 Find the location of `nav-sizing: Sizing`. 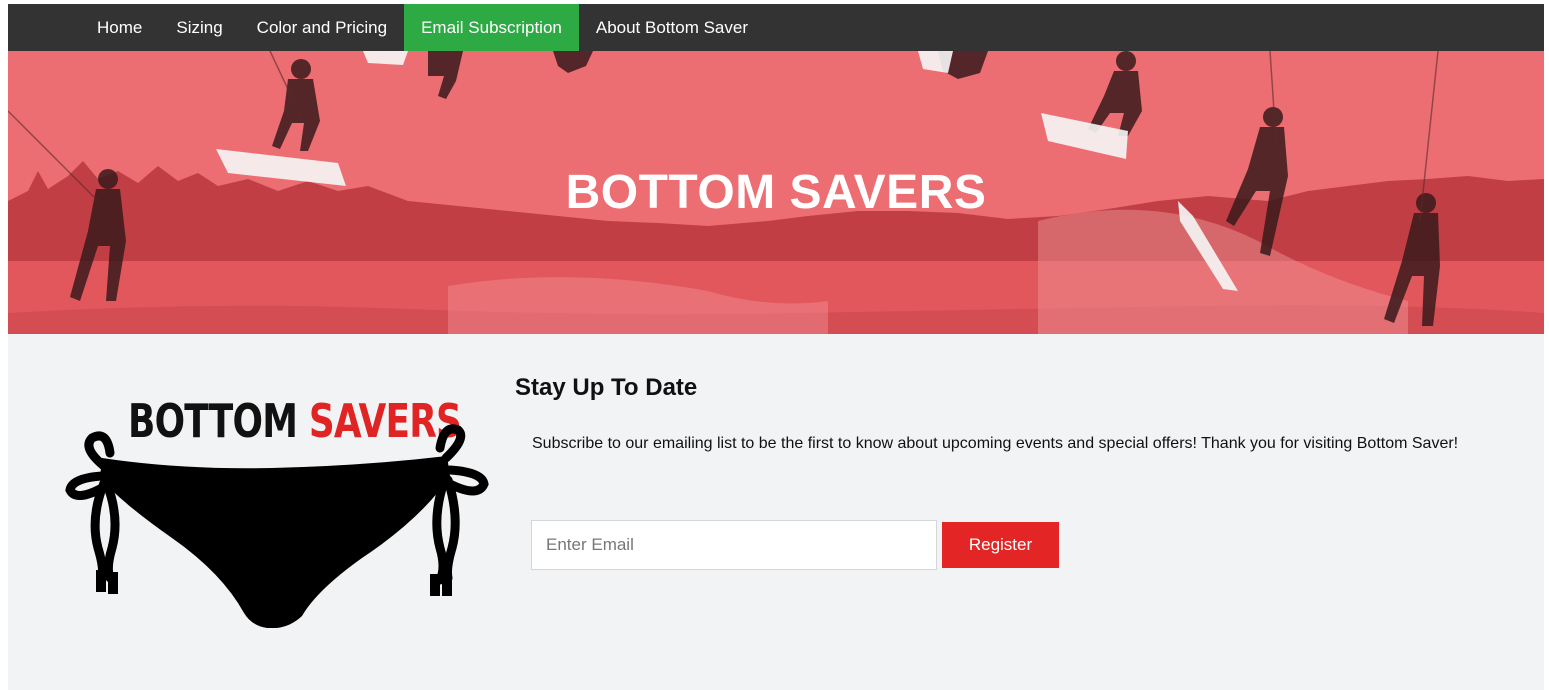

nav-sizing: Sizing is located at coordinates (199, 27).